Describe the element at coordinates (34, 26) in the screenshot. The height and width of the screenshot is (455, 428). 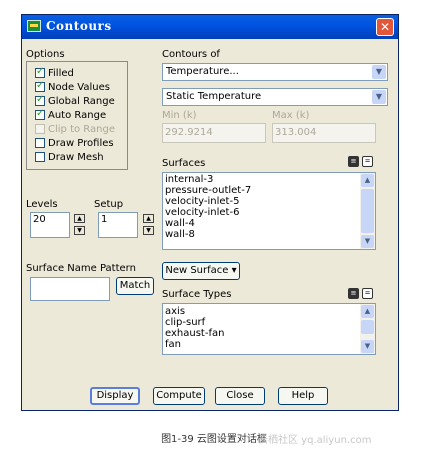
I see `app-icon` at that location.